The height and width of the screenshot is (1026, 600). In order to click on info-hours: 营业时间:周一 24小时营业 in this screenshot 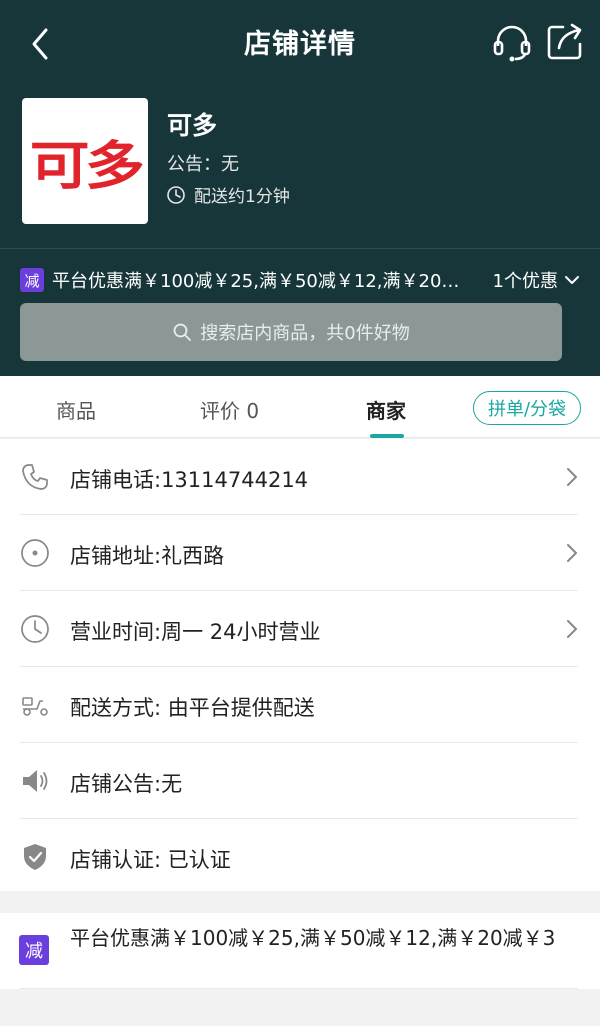, I will do `click(300, 629)`.